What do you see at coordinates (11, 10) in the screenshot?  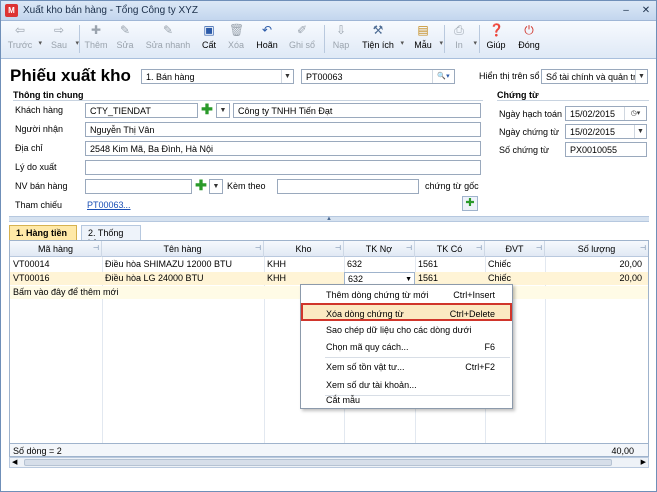 I see `app-icon: M` at bounding box center [11, 10].